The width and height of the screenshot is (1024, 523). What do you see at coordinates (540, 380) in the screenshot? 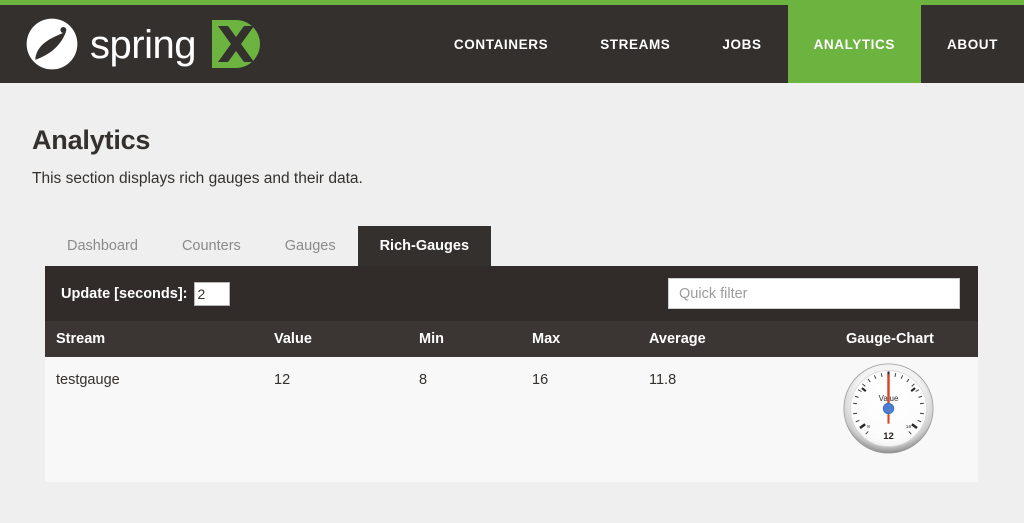
I see `cell-max: 16` at bounding box center [540, 380].